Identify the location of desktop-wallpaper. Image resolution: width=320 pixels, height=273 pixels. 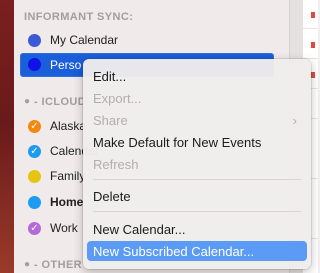
(7, 136).